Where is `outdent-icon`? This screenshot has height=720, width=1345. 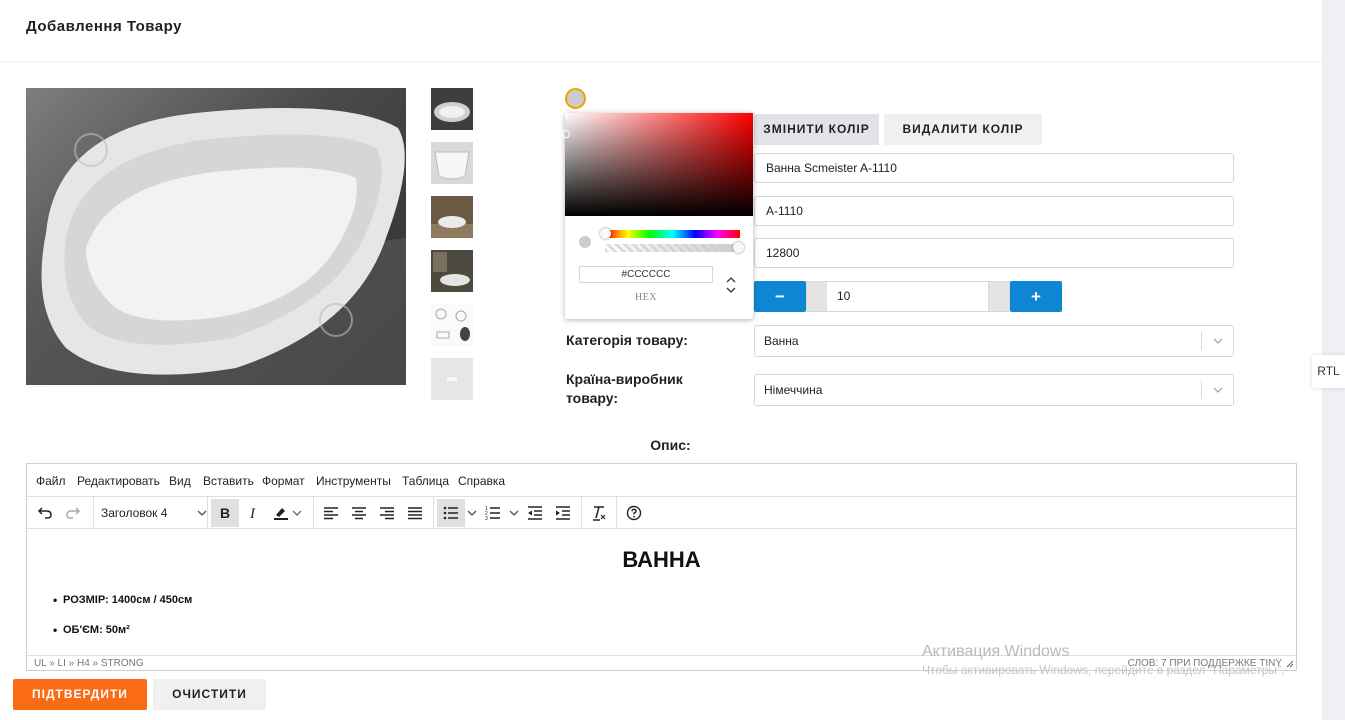 outdent-icon is located at coordinates (535, 513).